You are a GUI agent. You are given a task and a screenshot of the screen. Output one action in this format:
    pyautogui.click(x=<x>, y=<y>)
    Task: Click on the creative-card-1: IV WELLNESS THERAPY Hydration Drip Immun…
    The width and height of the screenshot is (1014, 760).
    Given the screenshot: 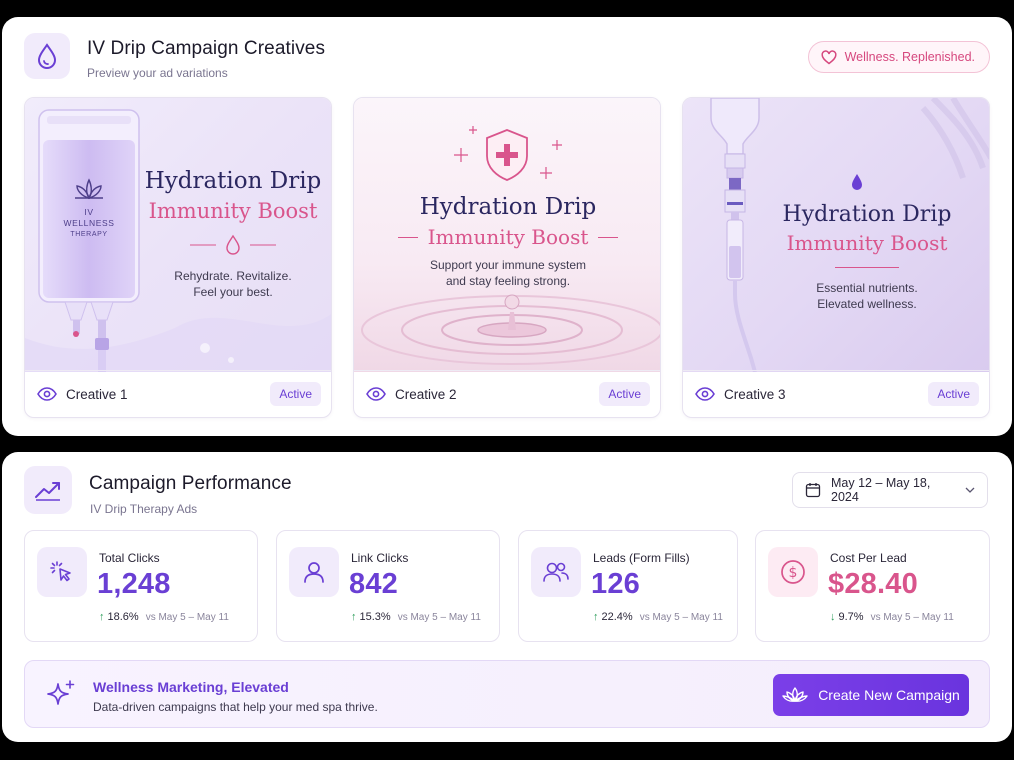 What is the action you would take?
    pyautogui.click(x=178, y=257)
    